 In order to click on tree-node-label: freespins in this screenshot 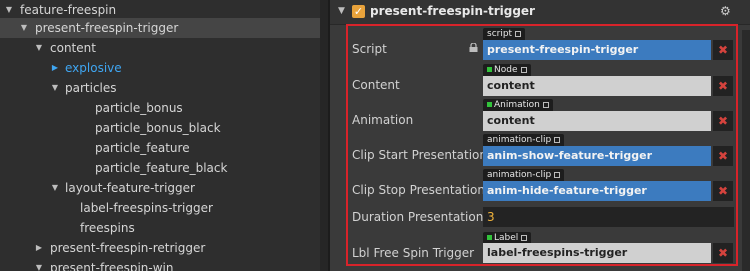, I will do `click(107, 228)`.